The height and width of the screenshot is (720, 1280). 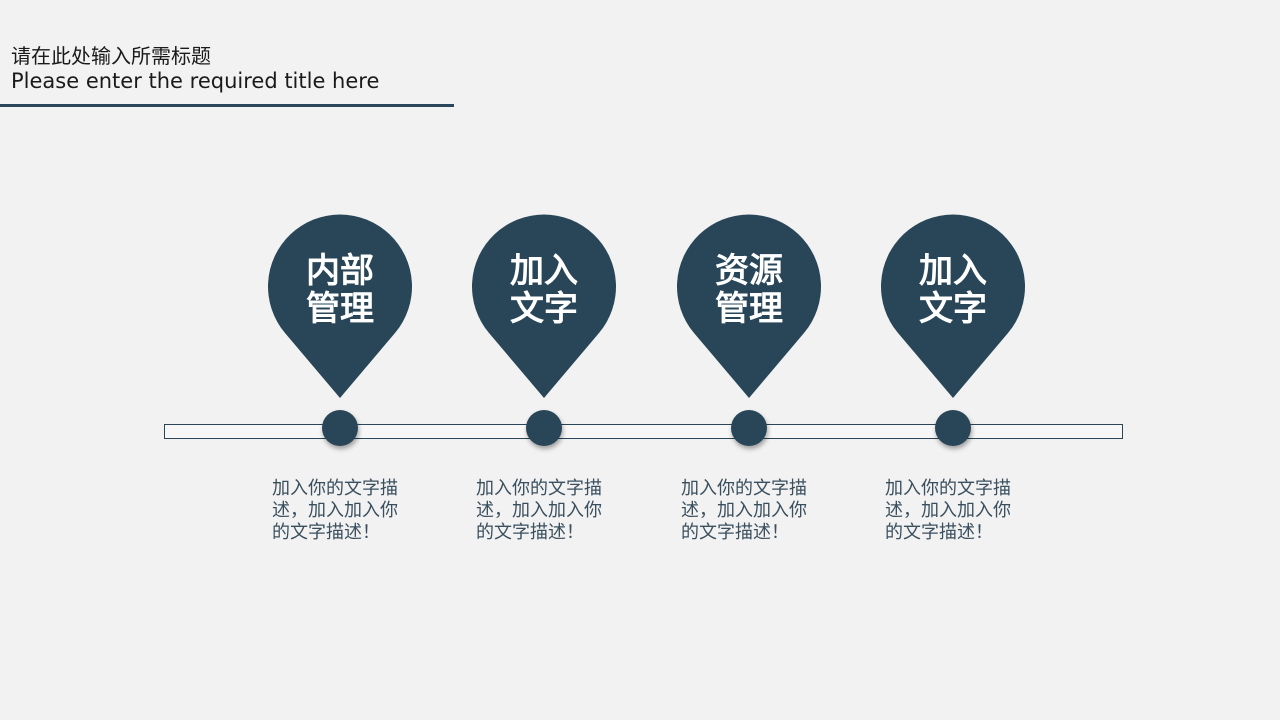 What do you see at coordinates (544, 360) in the screenshot?
I see `timeline-step-2: 加入 文字 加入你的文字描 述，加入加入你 的文字描述！` at bounding box center [544, 360].